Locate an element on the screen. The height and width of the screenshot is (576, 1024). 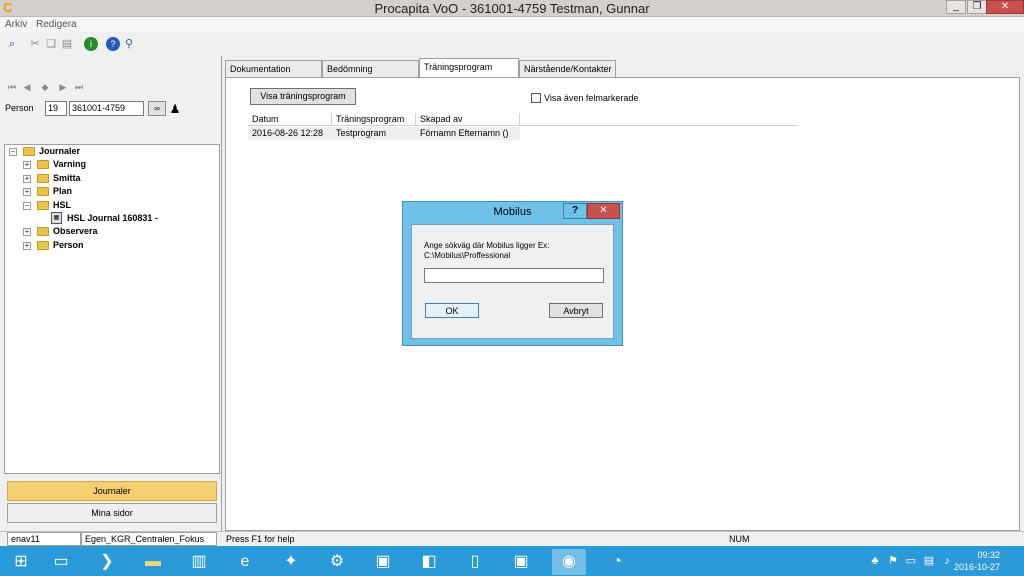
taskbar-powershell: ❯ is located at coordinates (107, 562).